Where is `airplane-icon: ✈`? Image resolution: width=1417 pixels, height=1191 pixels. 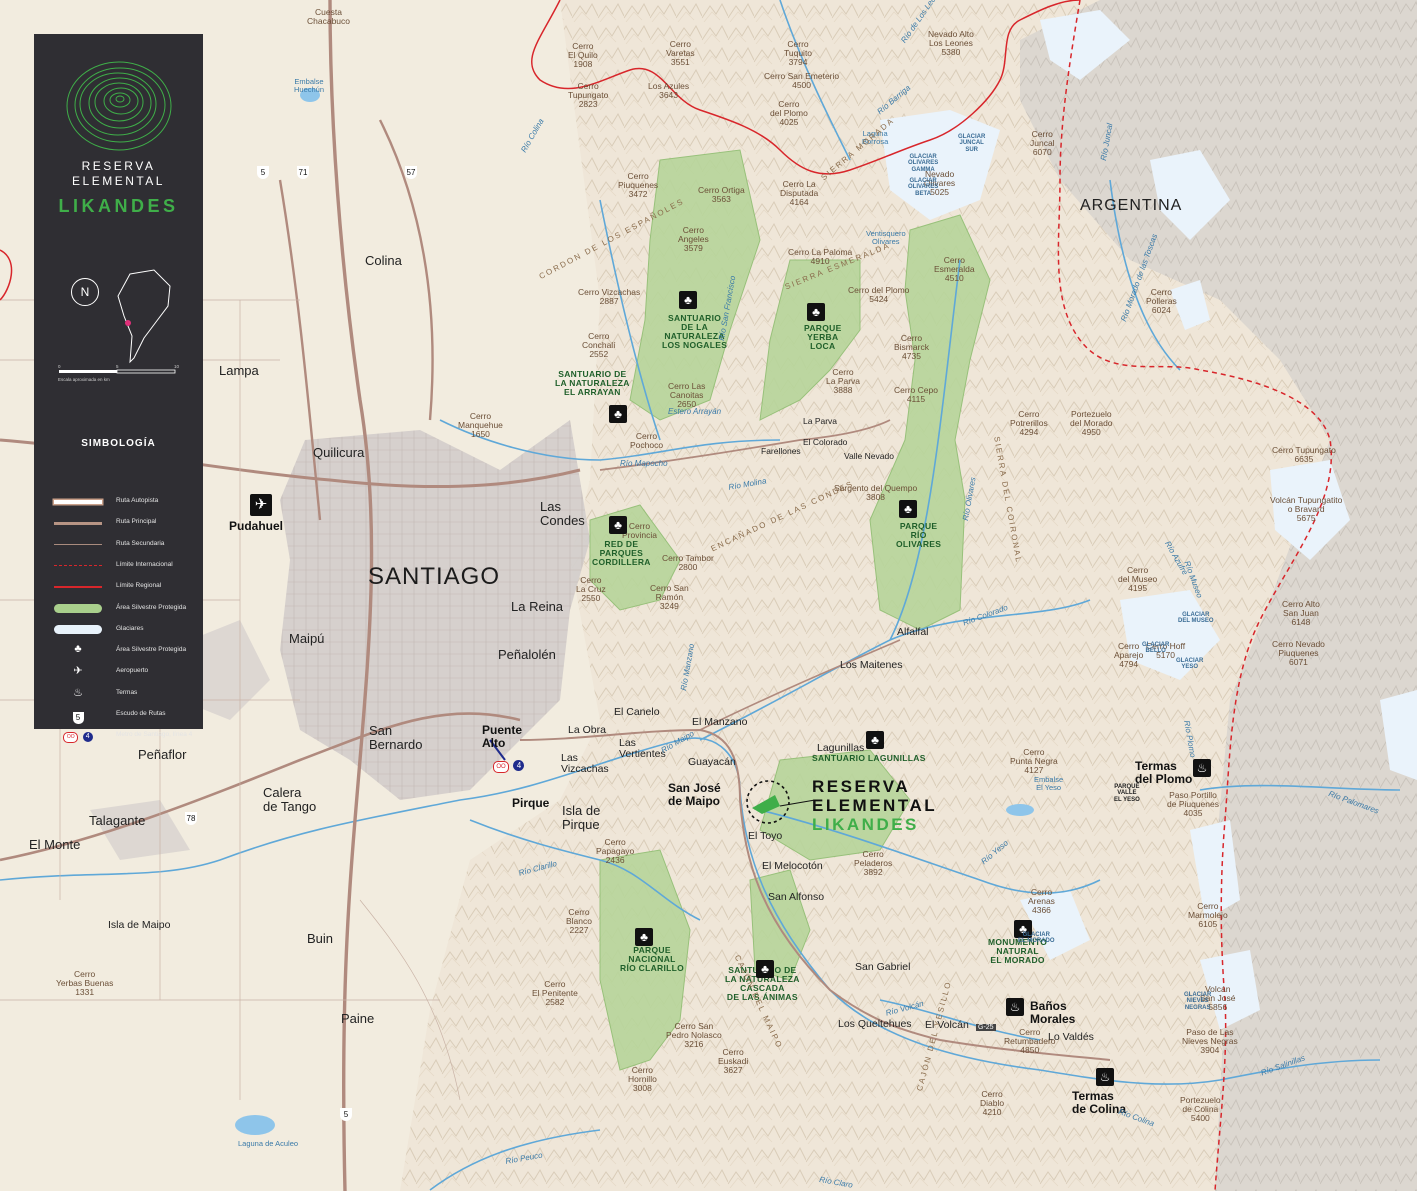
airplane-icon: ✈ is located at coordinates (261, 505).